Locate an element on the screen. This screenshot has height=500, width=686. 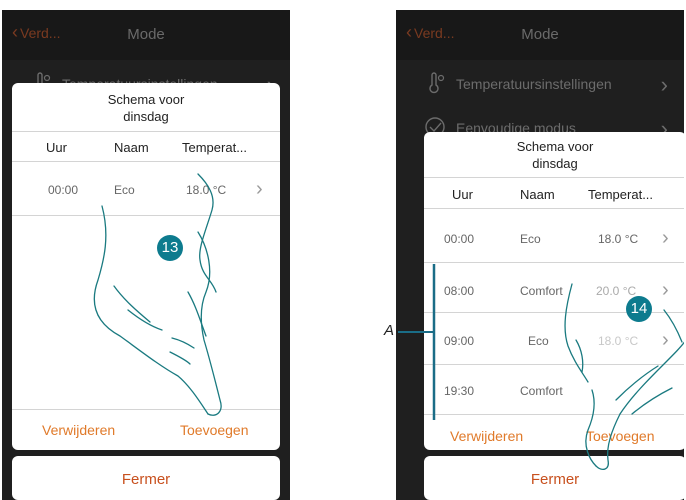
step-badge: 13 is located at coordinates (170, 248).